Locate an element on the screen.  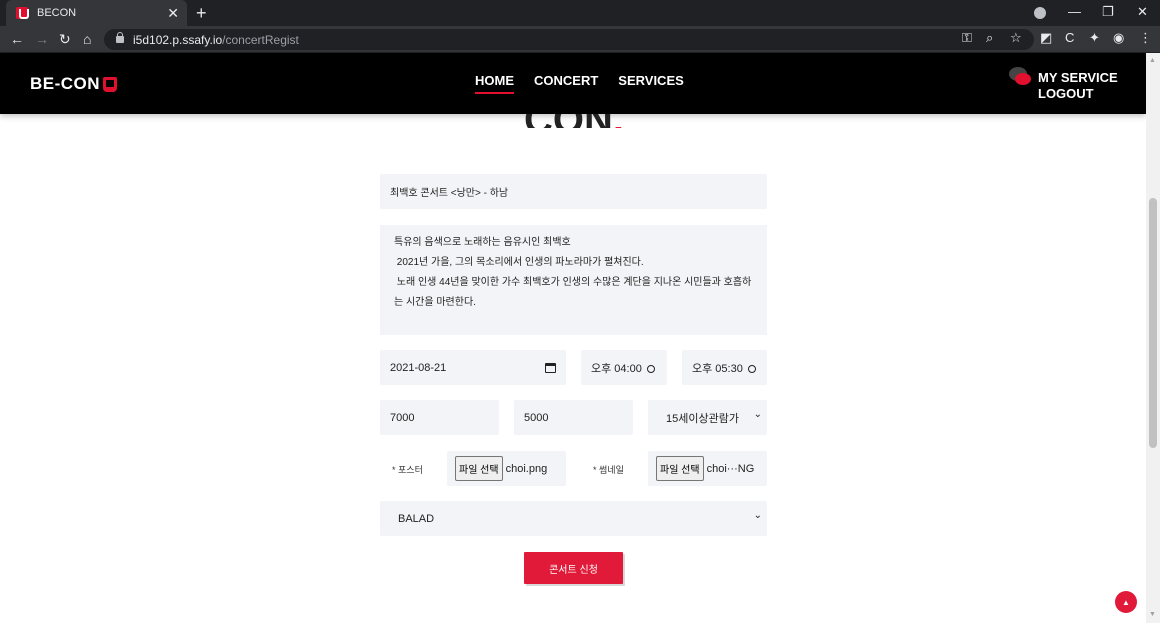
lock-icon is located at coordinates (120, 37).